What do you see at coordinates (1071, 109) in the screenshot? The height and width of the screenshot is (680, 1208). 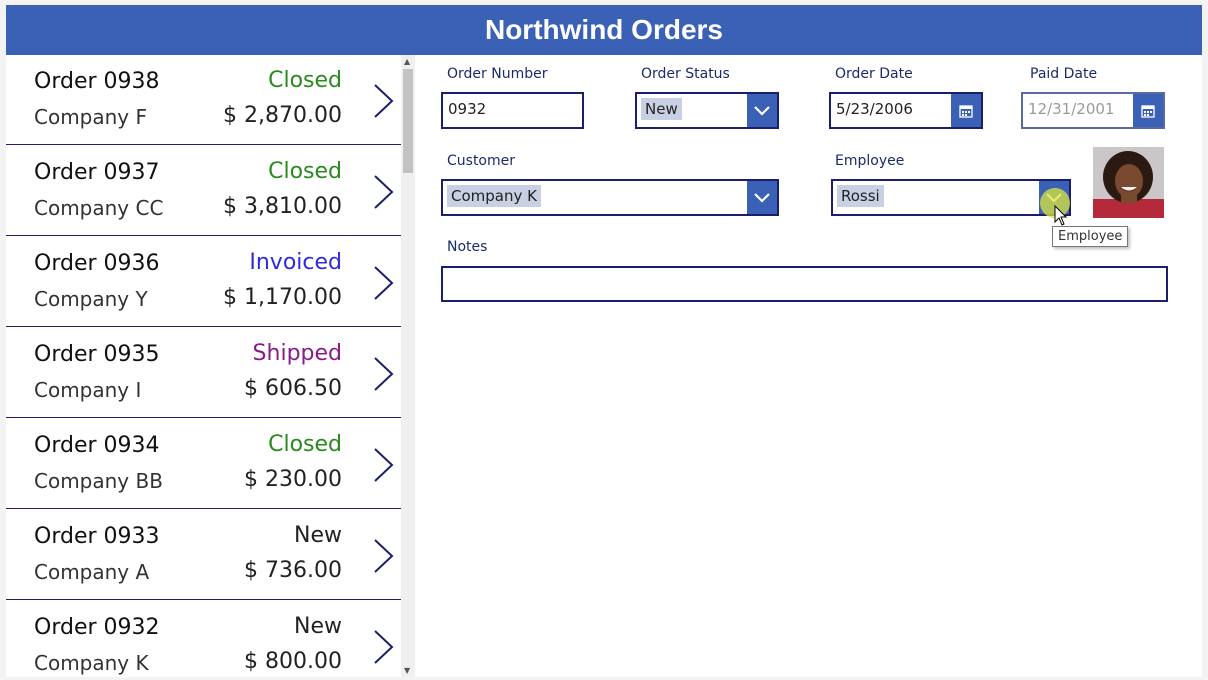 I see `paid-date-value: 12/31/2001` at bounding box center [1071, 109].